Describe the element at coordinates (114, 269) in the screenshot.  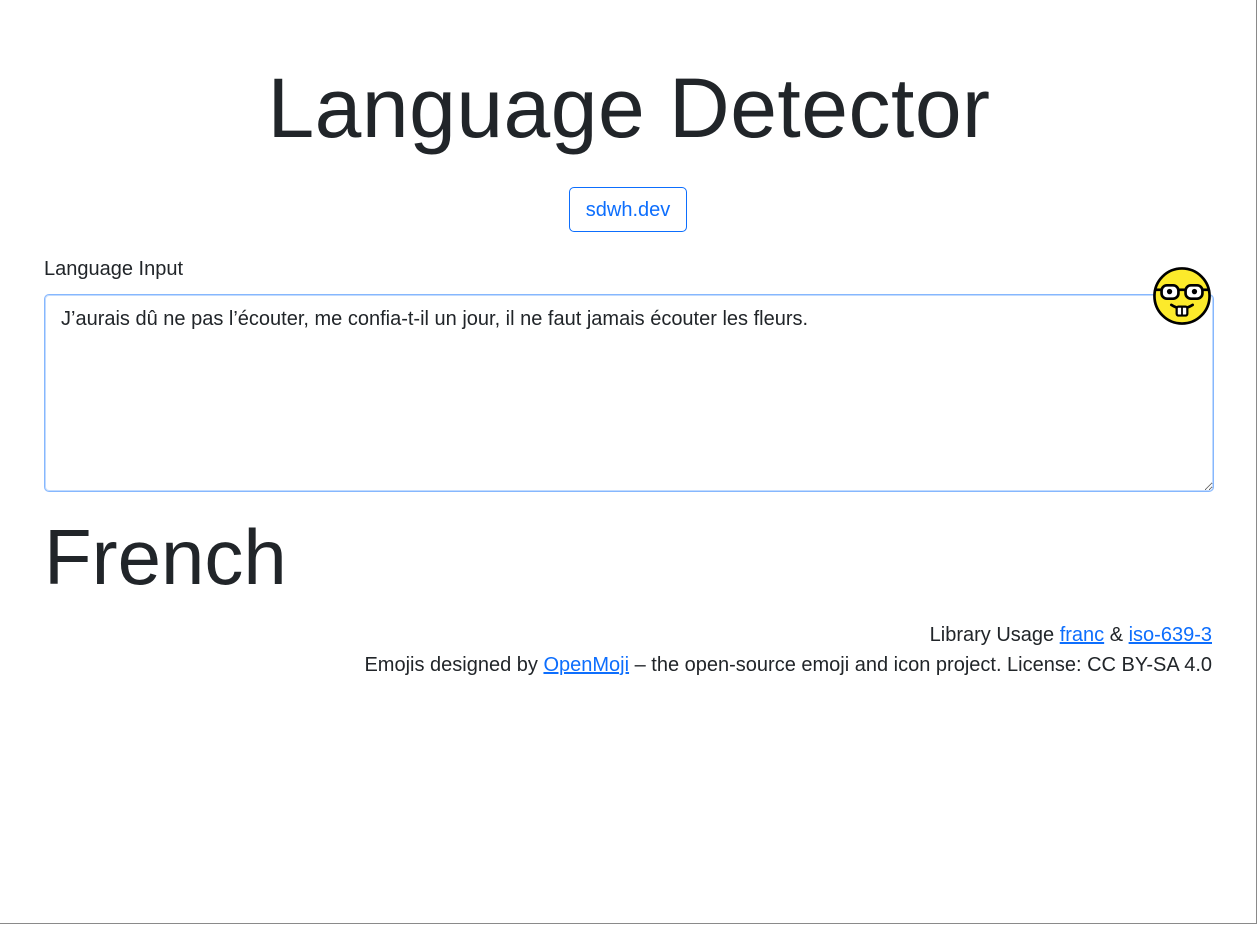
I see `language-input-label: Language Input` at that location.